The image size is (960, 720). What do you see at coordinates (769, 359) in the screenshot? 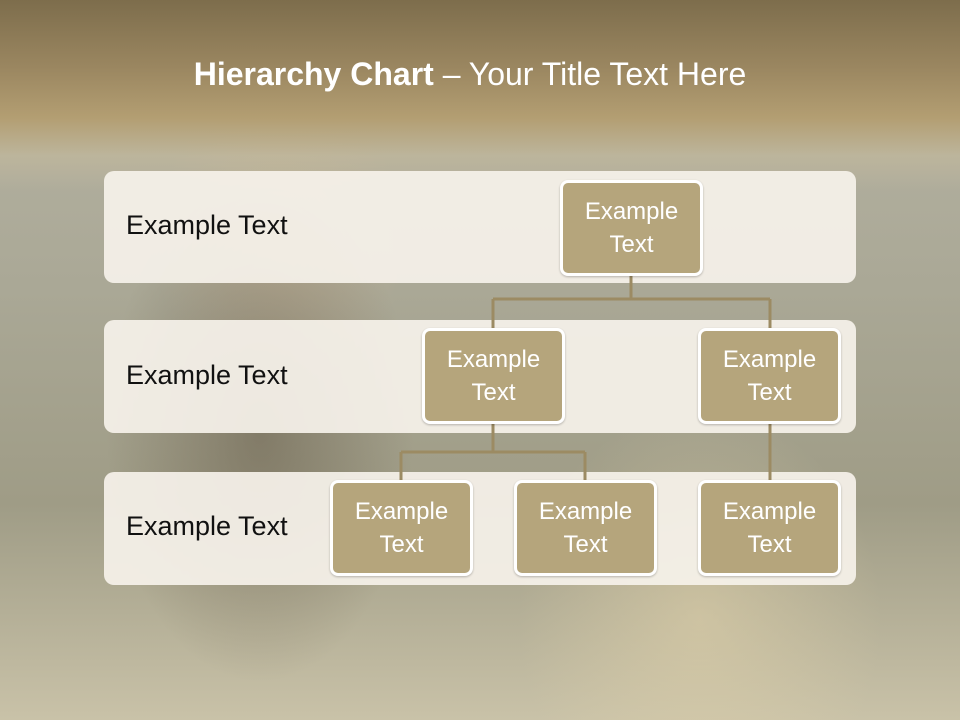
I see `node-level2-right-line1: Example` at bounding box center [769, 359].